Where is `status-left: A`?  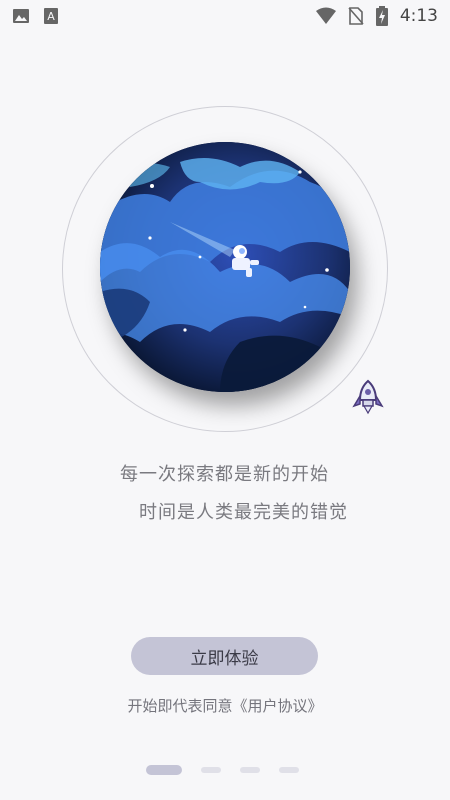 status-left: A is located at coordinates (36, 16).